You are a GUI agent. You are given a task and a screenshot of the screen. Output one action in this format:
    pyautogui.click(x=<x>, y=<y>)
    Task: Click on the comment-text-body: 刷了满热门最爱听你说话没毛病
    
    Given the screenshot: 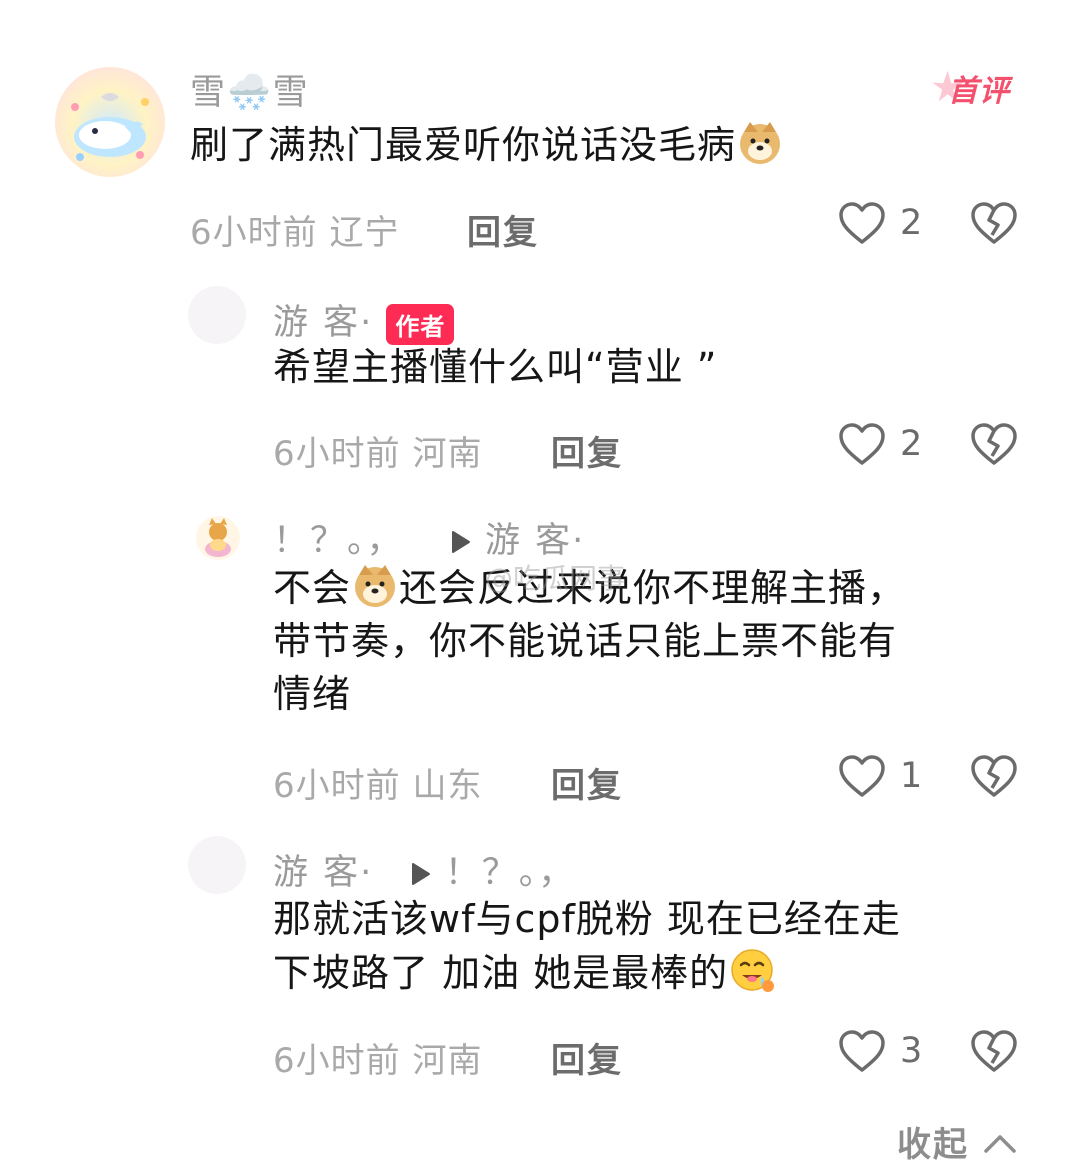 What is the action you would take?
    pyautogui.click(x=463, y=145)
    